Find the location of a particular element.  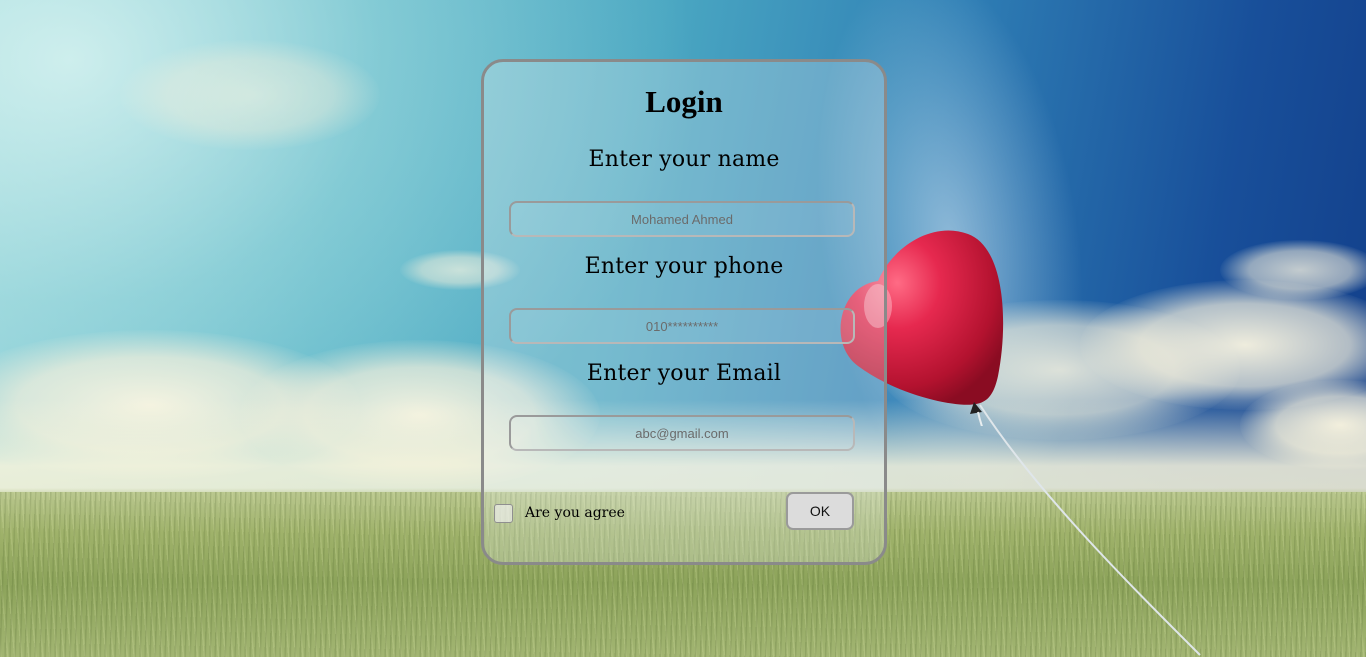

login-title: Login is located at coordinates (684, 101).